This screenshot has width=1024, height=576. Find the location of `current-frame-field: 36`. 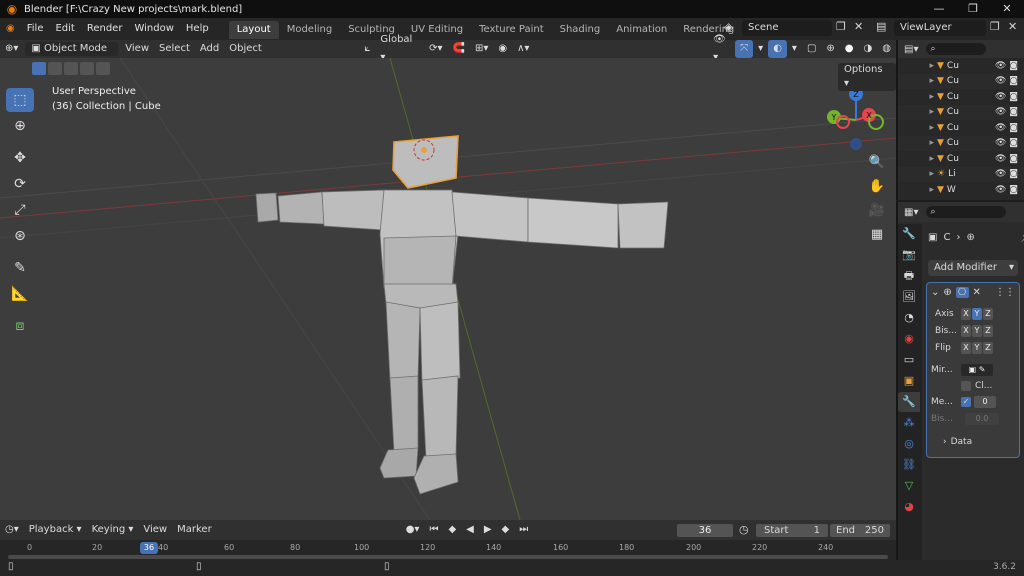

current-frame-field: 36 is located at coordinates (705, 530).